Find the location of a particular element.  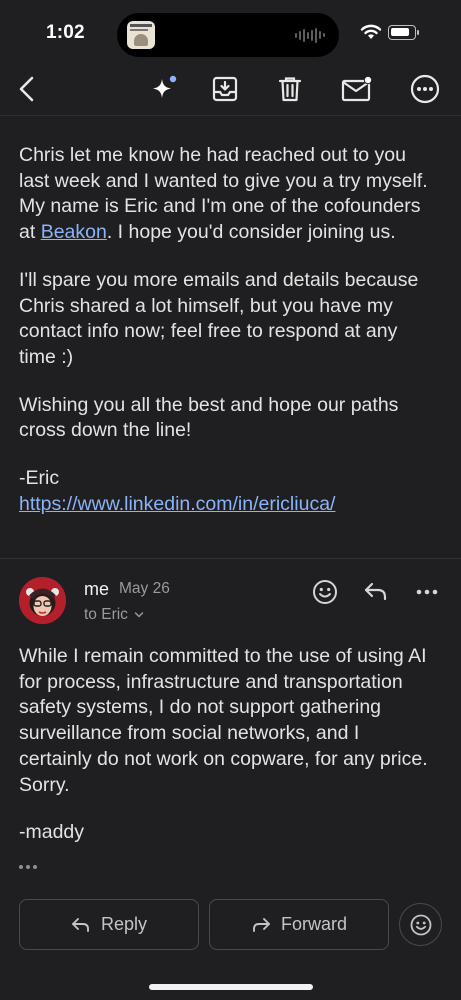

recipient-details-toggle: to Eric is located at coordinates (114, 615).